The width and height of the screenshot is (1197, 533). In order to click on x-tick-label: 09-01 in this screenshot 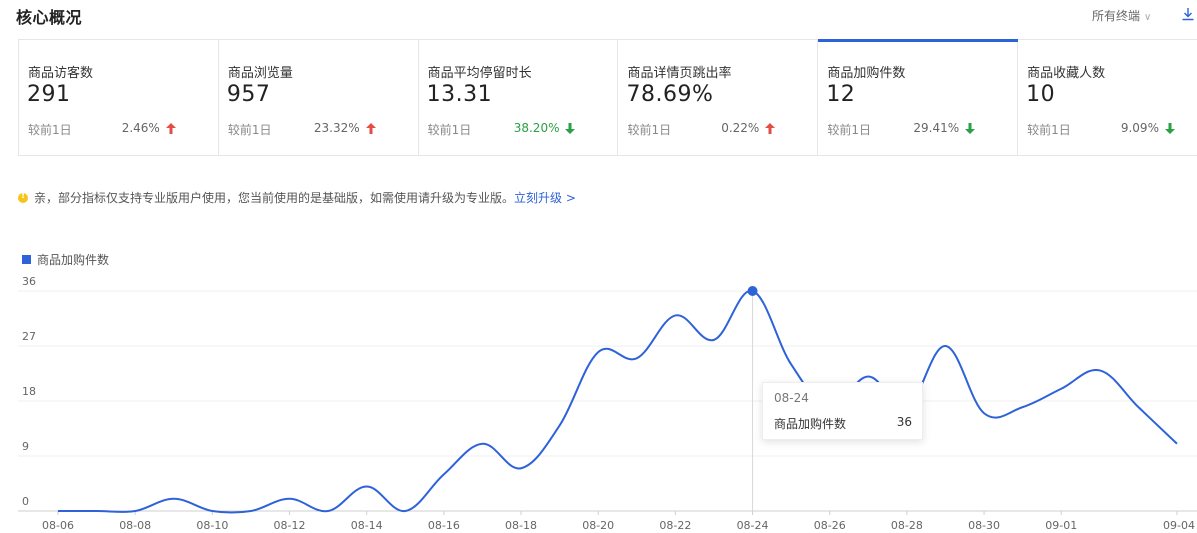, I will do `click(1061, 525)`.